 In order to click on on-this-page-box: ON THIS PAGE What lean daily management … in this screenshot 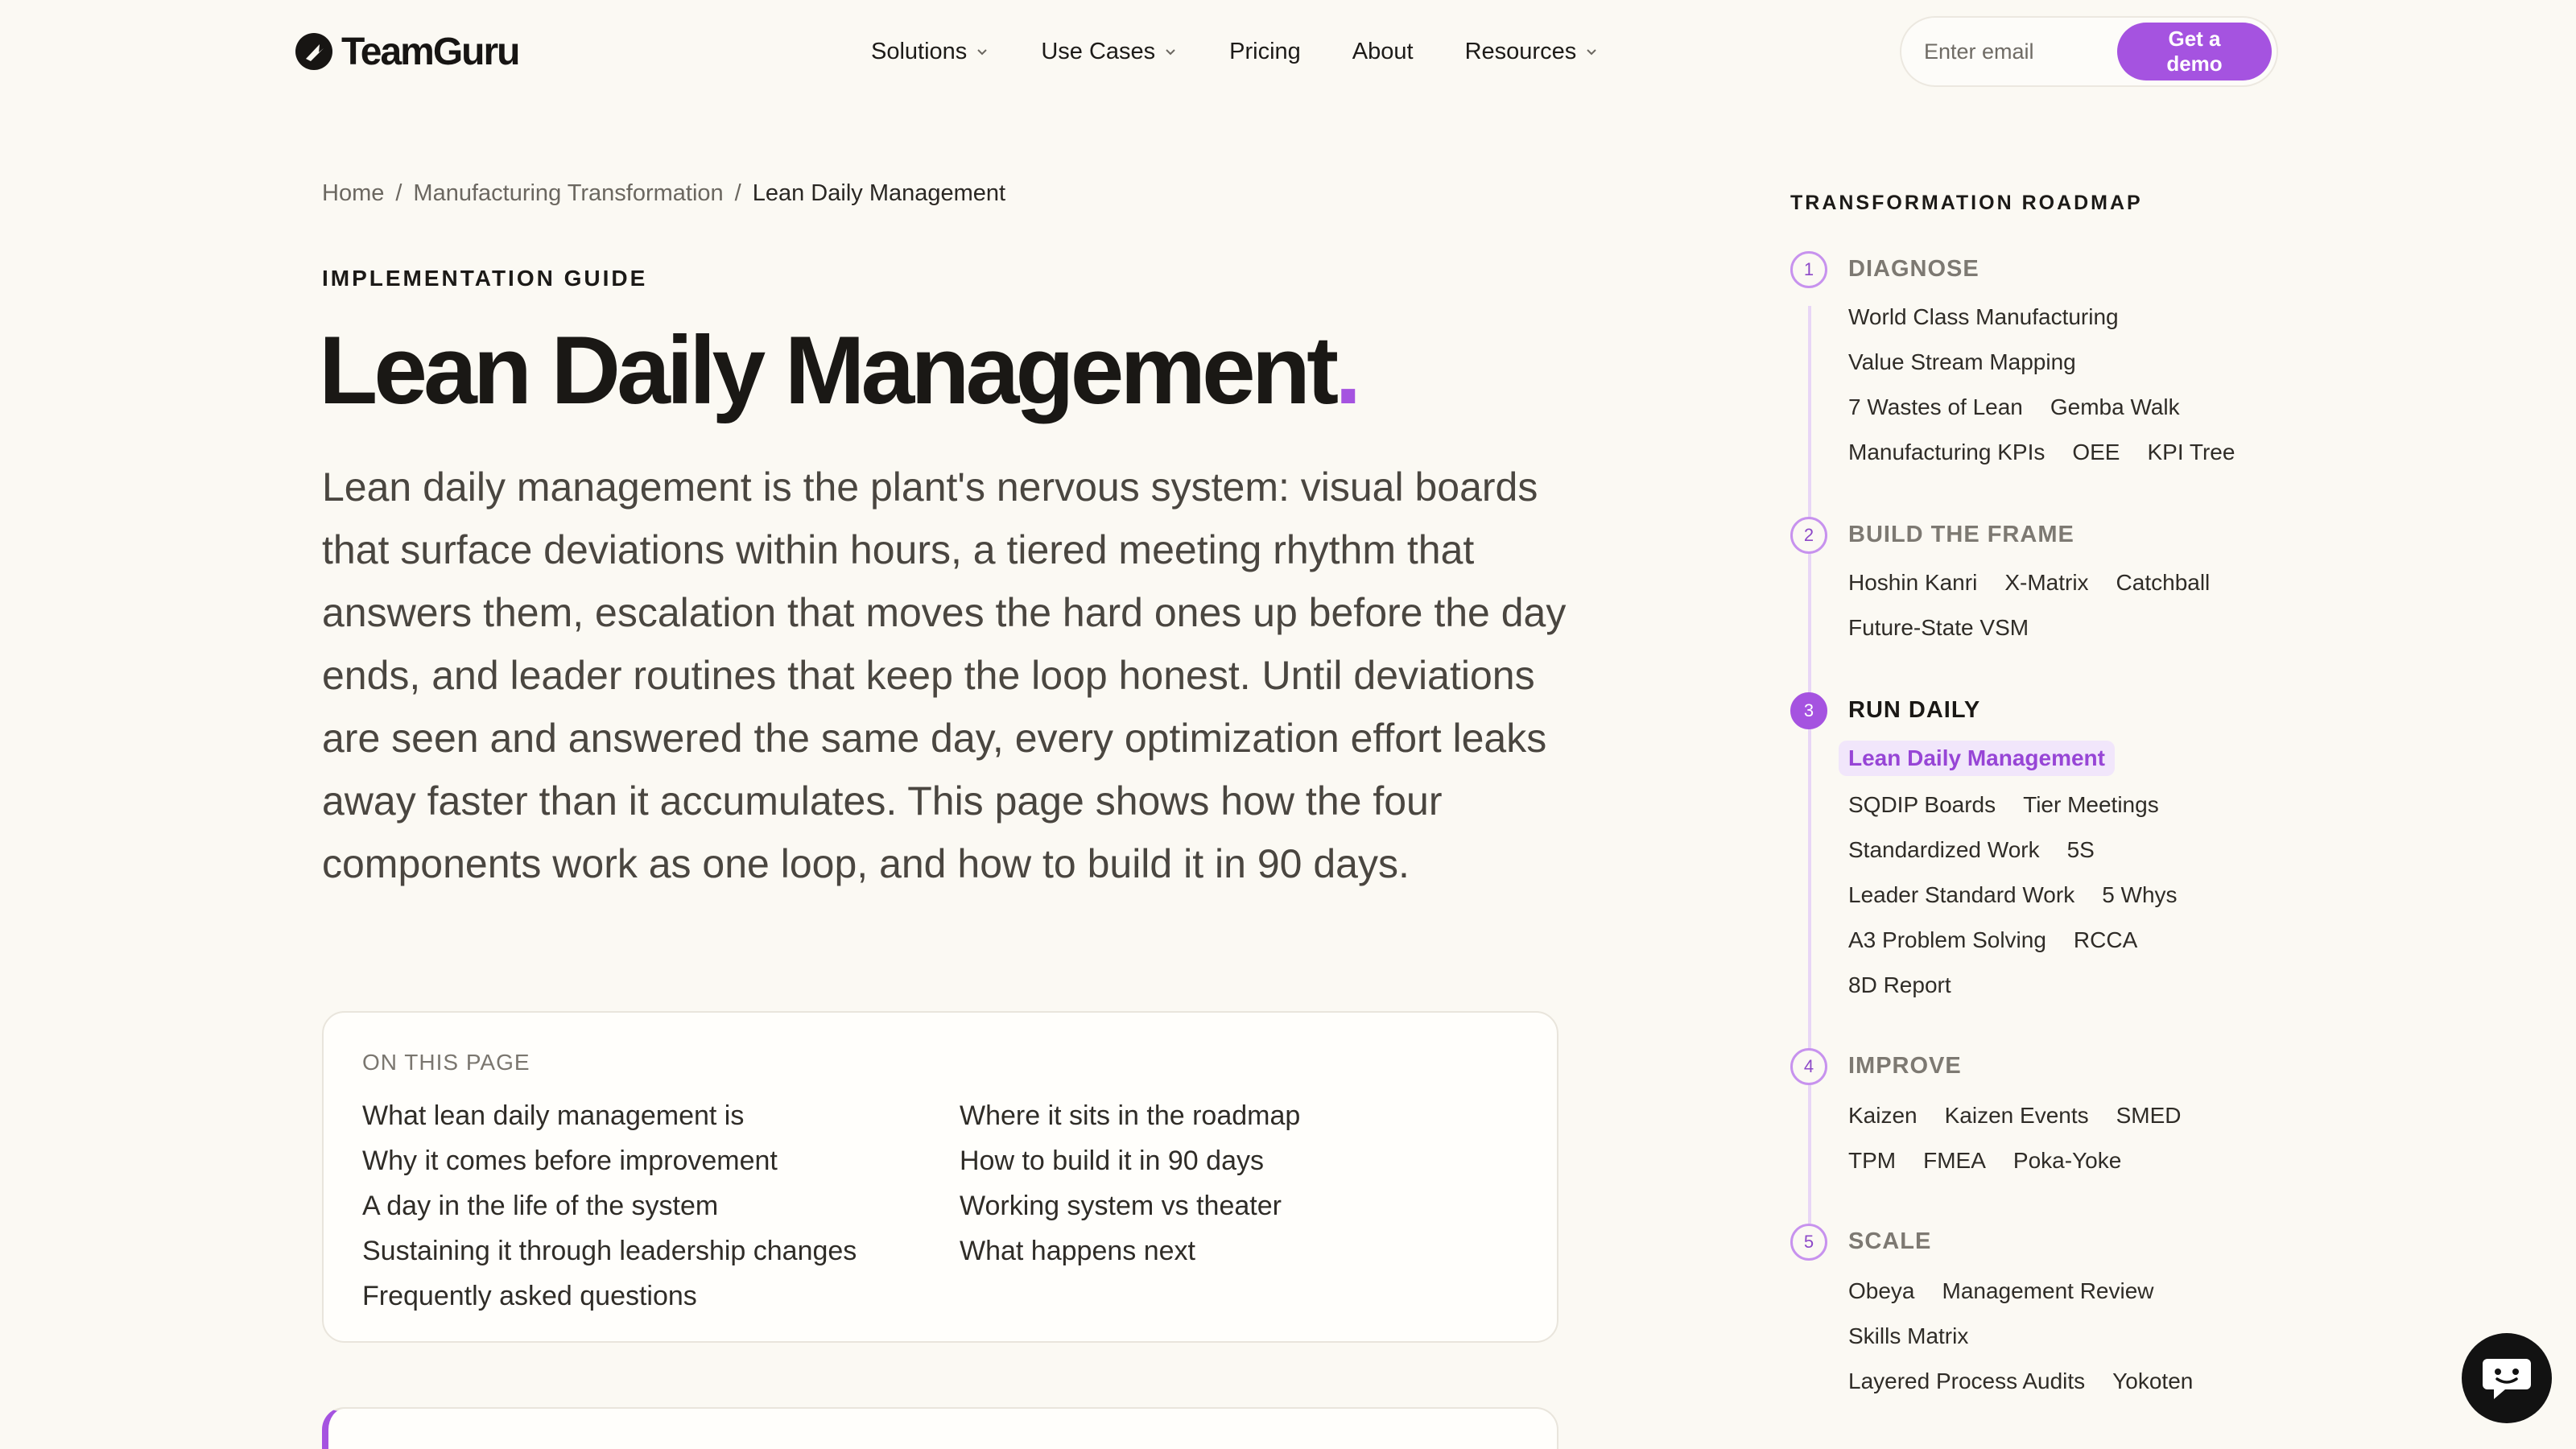, I will do `click(940, 1177)`.